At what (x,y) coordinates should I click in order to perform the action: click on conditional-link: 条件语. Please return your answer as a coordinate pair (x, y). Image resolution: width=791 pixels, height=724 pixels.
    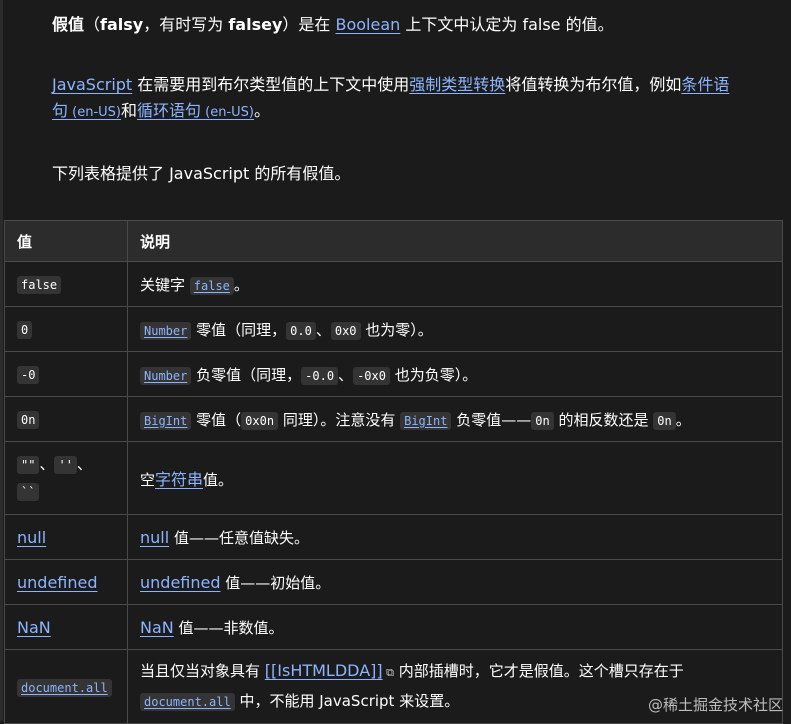
    Looking at the image, I should click on (705, 84).